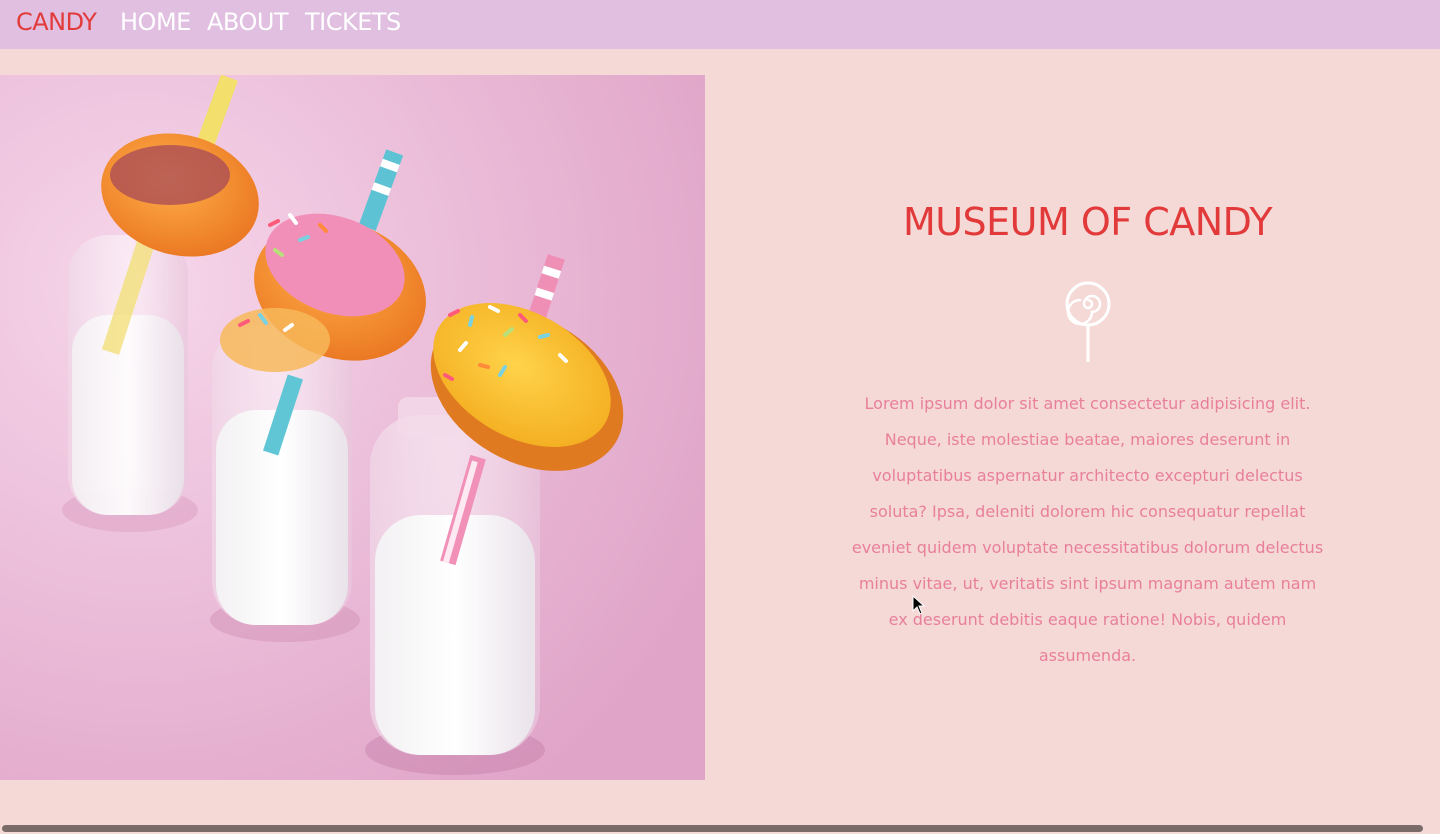  Describe the element at coordinates (919, 604) in the screenshot. I see `mouse-cursor-icon` at that location.